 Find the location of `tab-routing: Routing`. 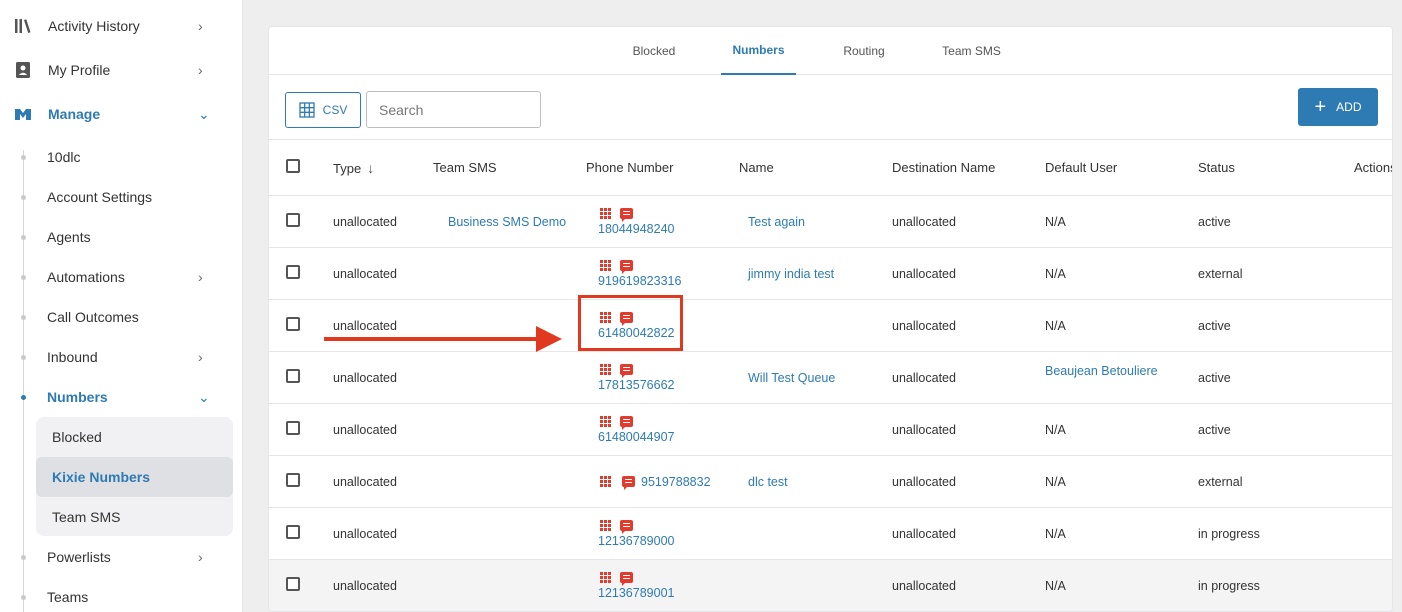

tab-routing: Routing is located at coordinates (864, 51).